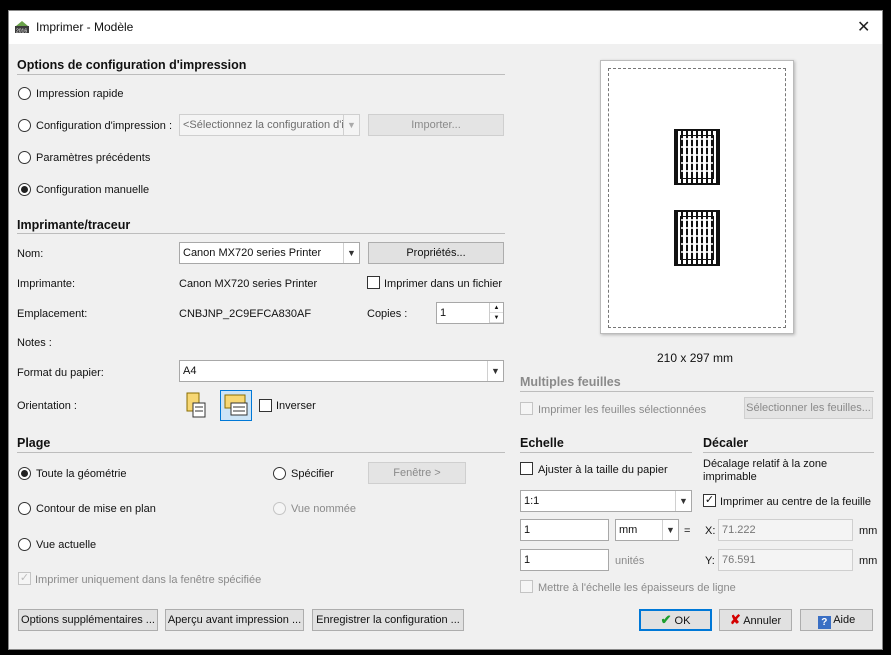 Image resolution: width=891 pixels, height=655 pixels. What do you see at coordinates (868, 561) in the screenshot?
I see `y-unit: mm` at bounding box center [868, 561].